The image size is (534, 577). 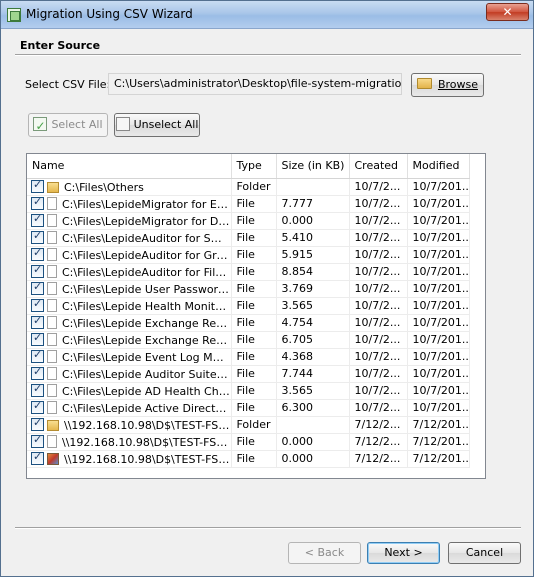 What do you see at coordinates (313, 272) in the screenshot?
I see `cell-size: 8.854` at bounding box center [313, 272].